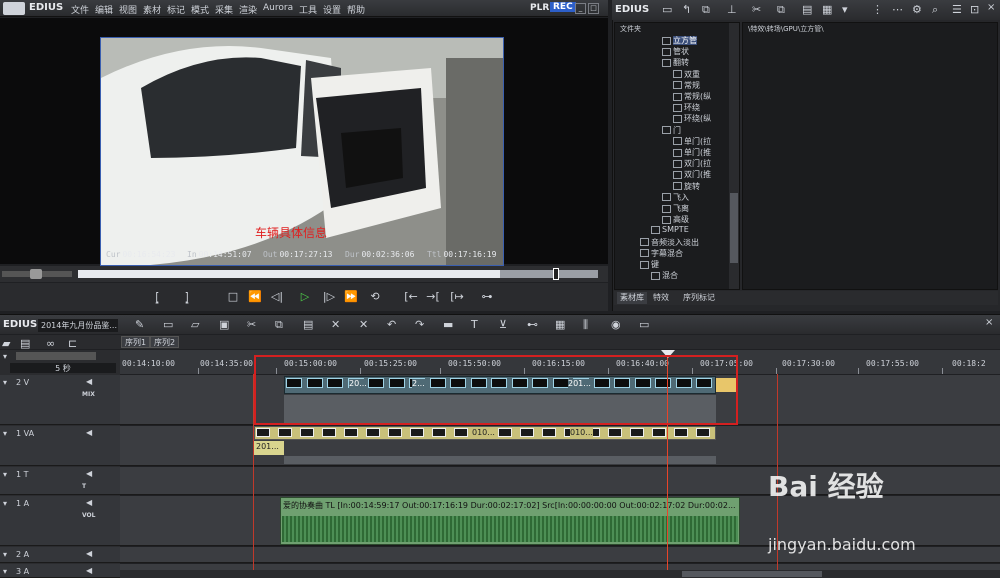 The width and height of the screenshot is (1000, 578). Describe the element at coordinates (157, 297) in the screenshot. I see `mark-in-icon: ⦋` at that location.